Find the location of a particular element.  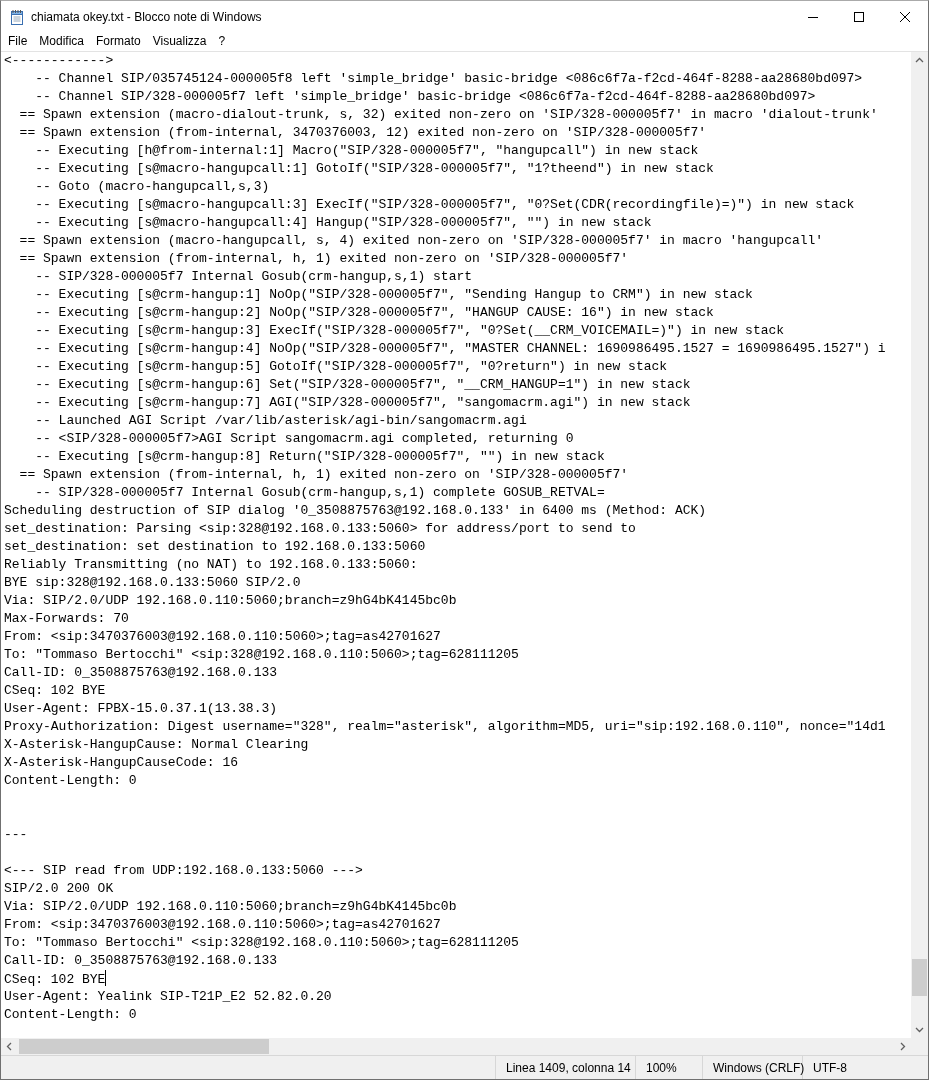

text-line: -- Launched AGI Script /var/lib/asterisk/agi-bin/sangomacrm.agi is located at coordinates (281, 421).